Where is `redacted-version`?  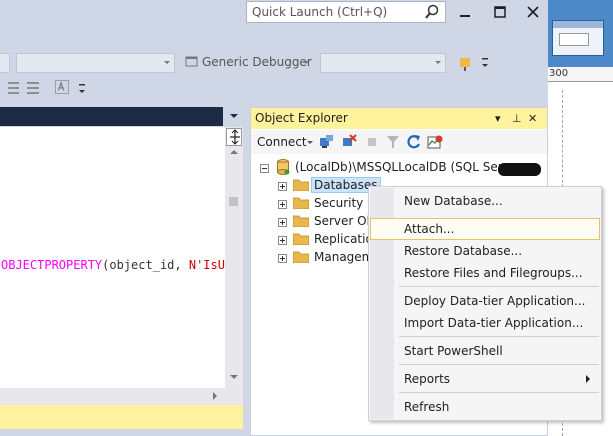
redacted-version is located at coordinates (519, 169).